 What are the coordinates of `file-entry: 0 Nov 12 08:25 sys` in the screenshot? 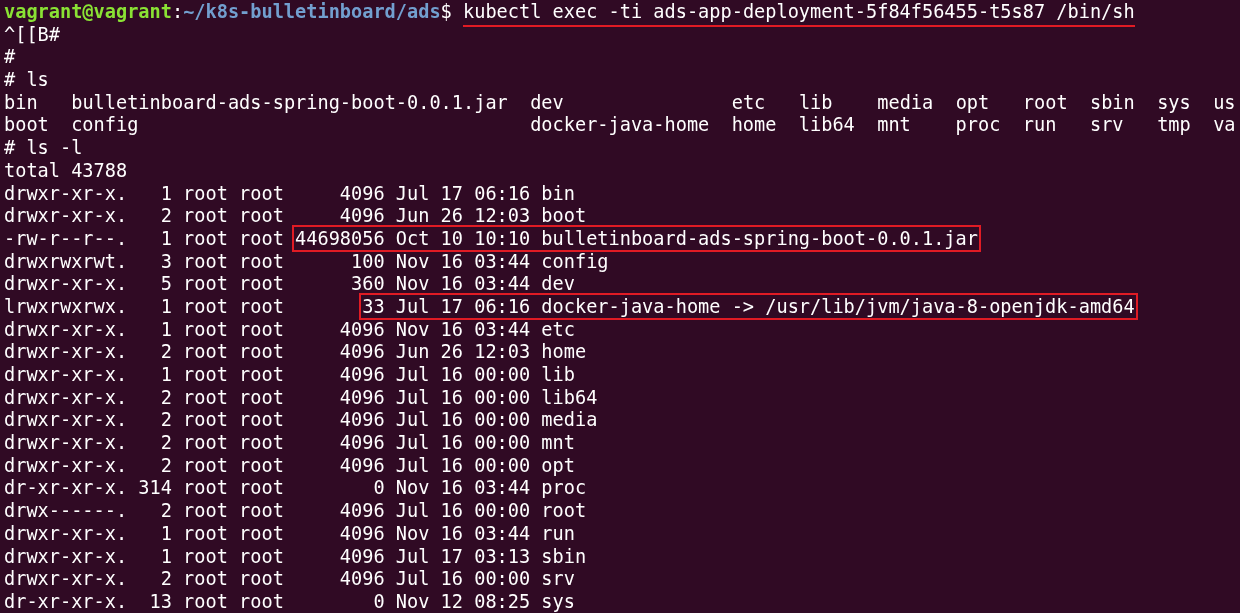 It's located at (474, 601).